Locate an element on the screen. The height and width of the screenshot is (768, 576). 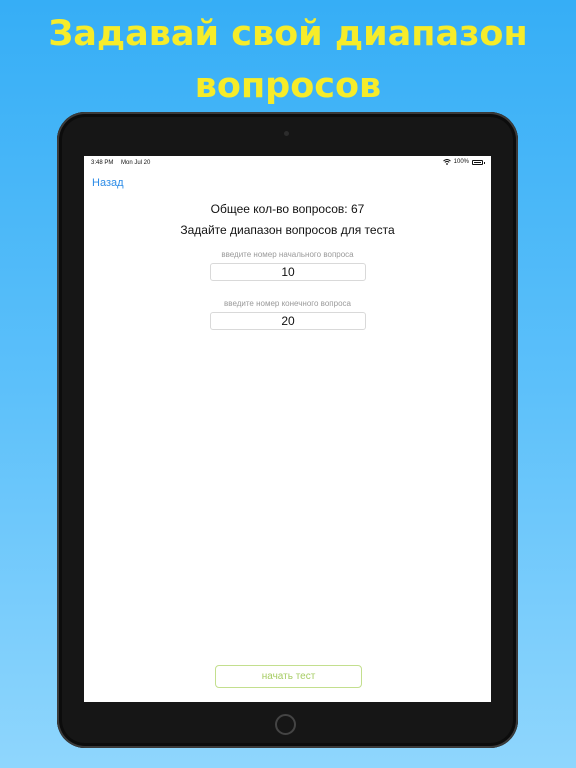
start-question-input is located at coordinates (288, 272).